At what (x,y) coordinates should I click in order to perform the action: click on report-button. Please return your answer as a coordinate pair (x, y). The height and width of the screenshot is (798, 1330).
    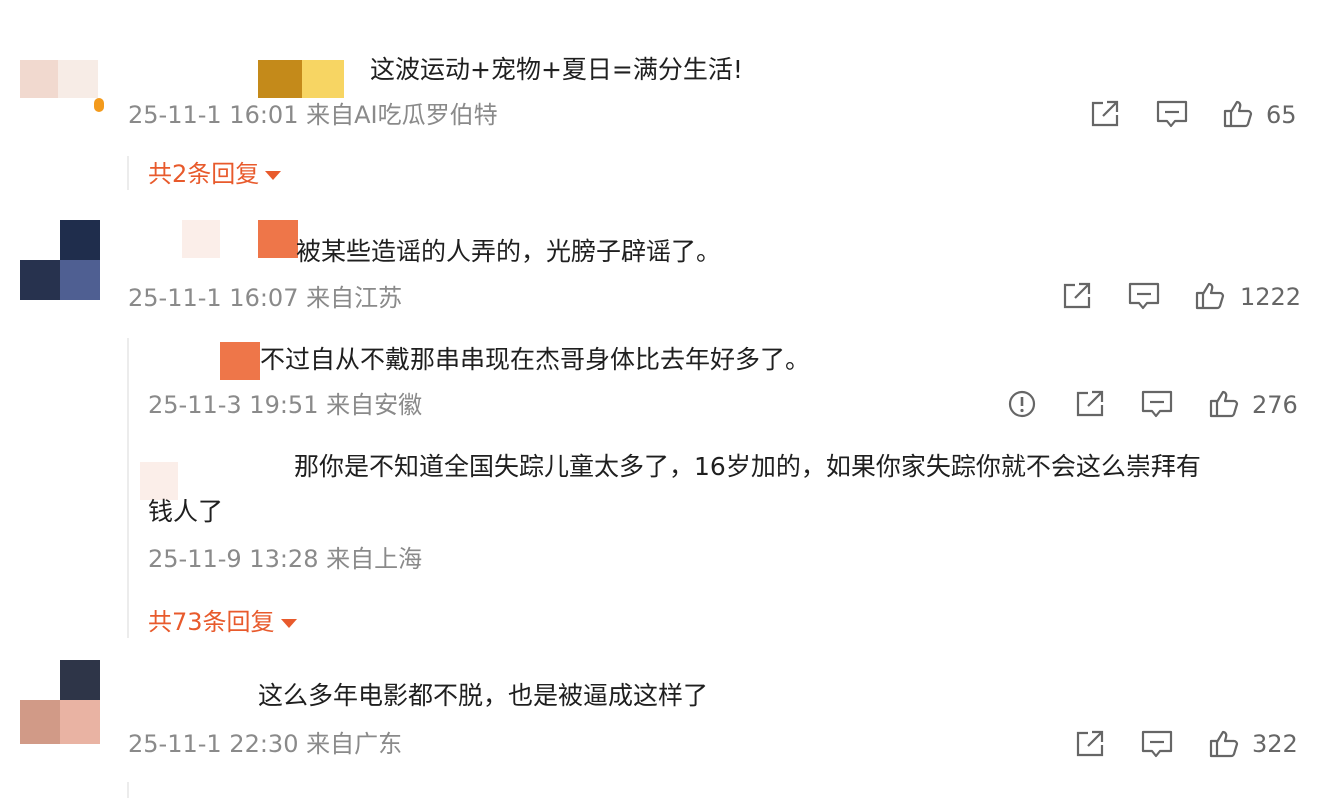
    Looking at the image, I should click on (1022, 404).